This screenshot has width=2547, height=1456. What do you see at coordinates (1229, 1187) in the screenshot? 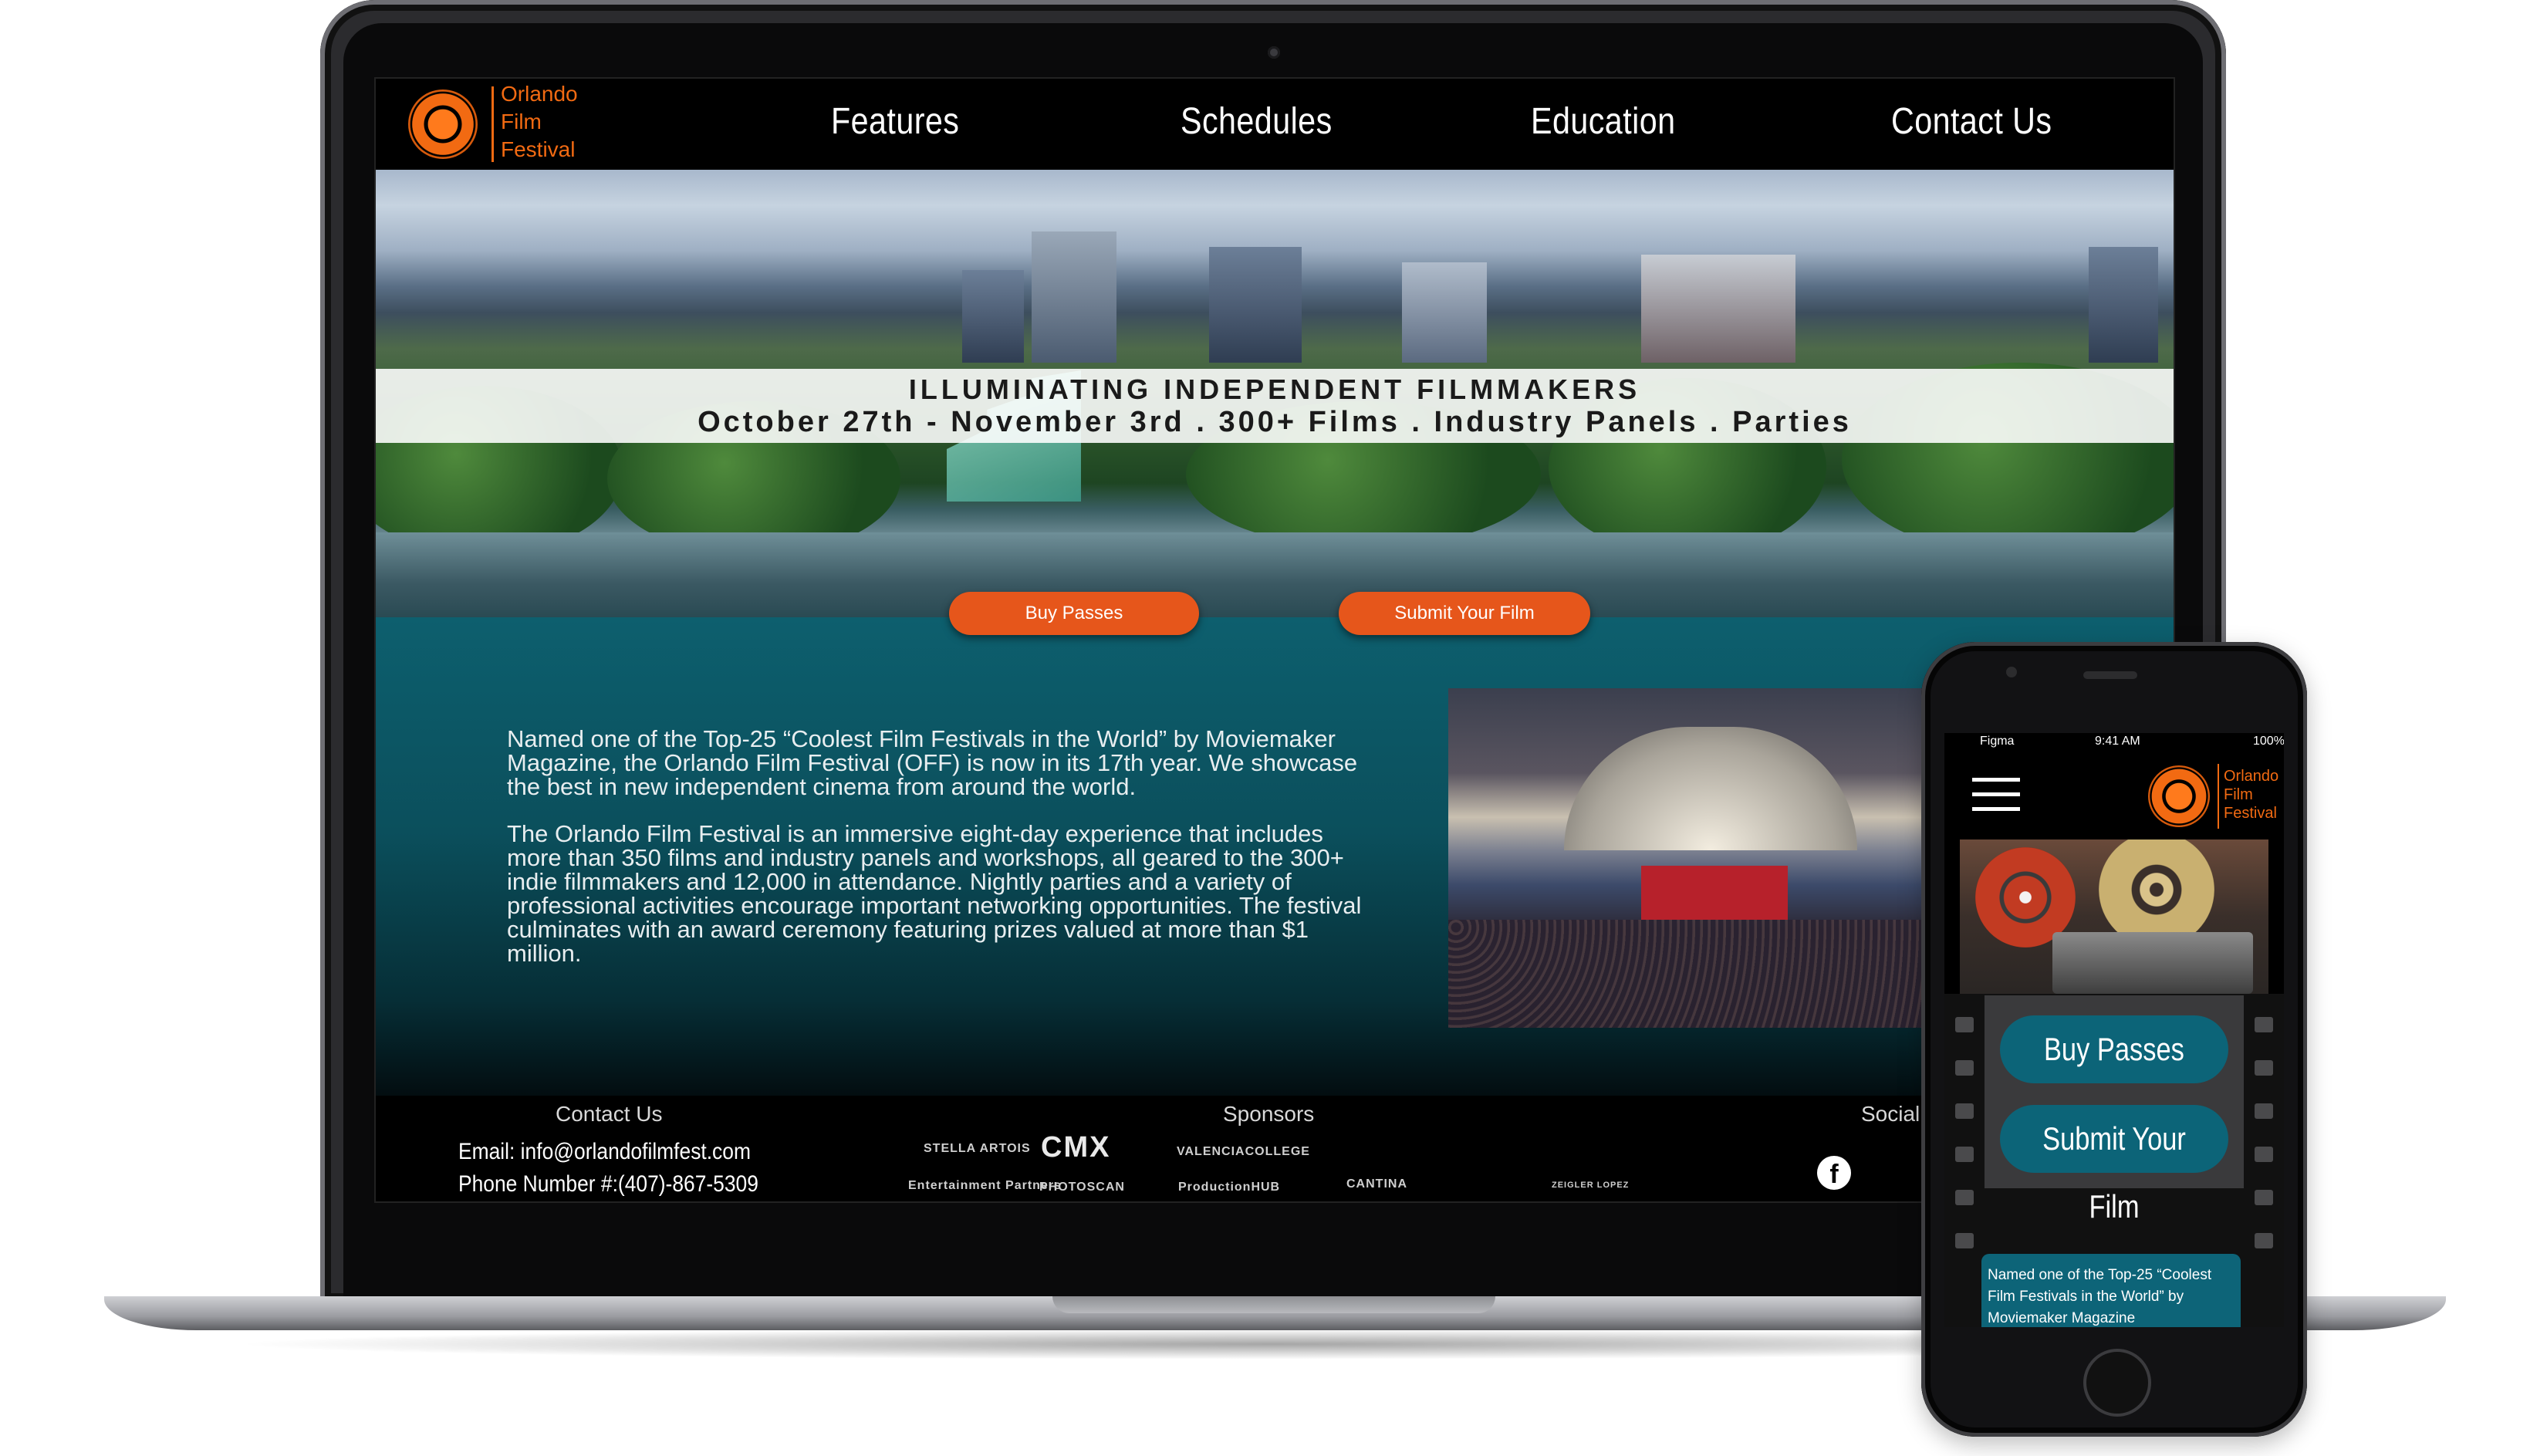
I see `sponsor-productionhub: ProductionHUB` at bounding box center [1229, 1187].